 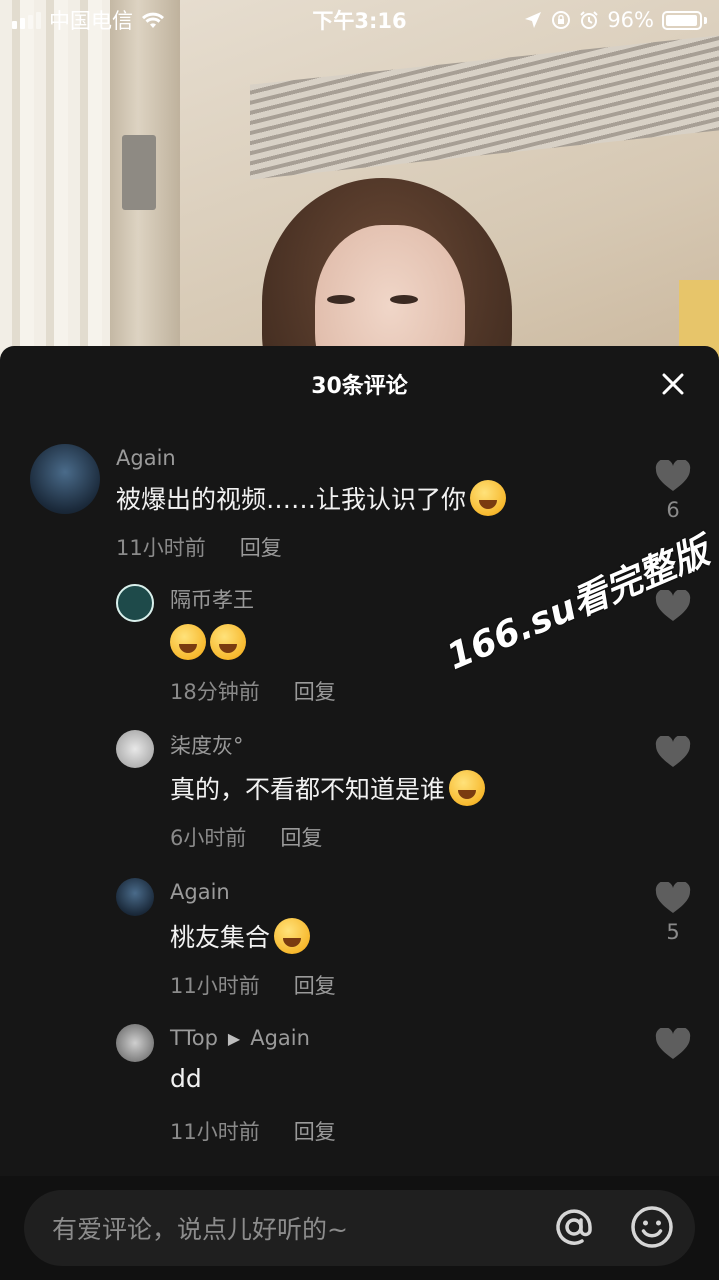 I want to click on close-icon, so click(x=673, y=384).